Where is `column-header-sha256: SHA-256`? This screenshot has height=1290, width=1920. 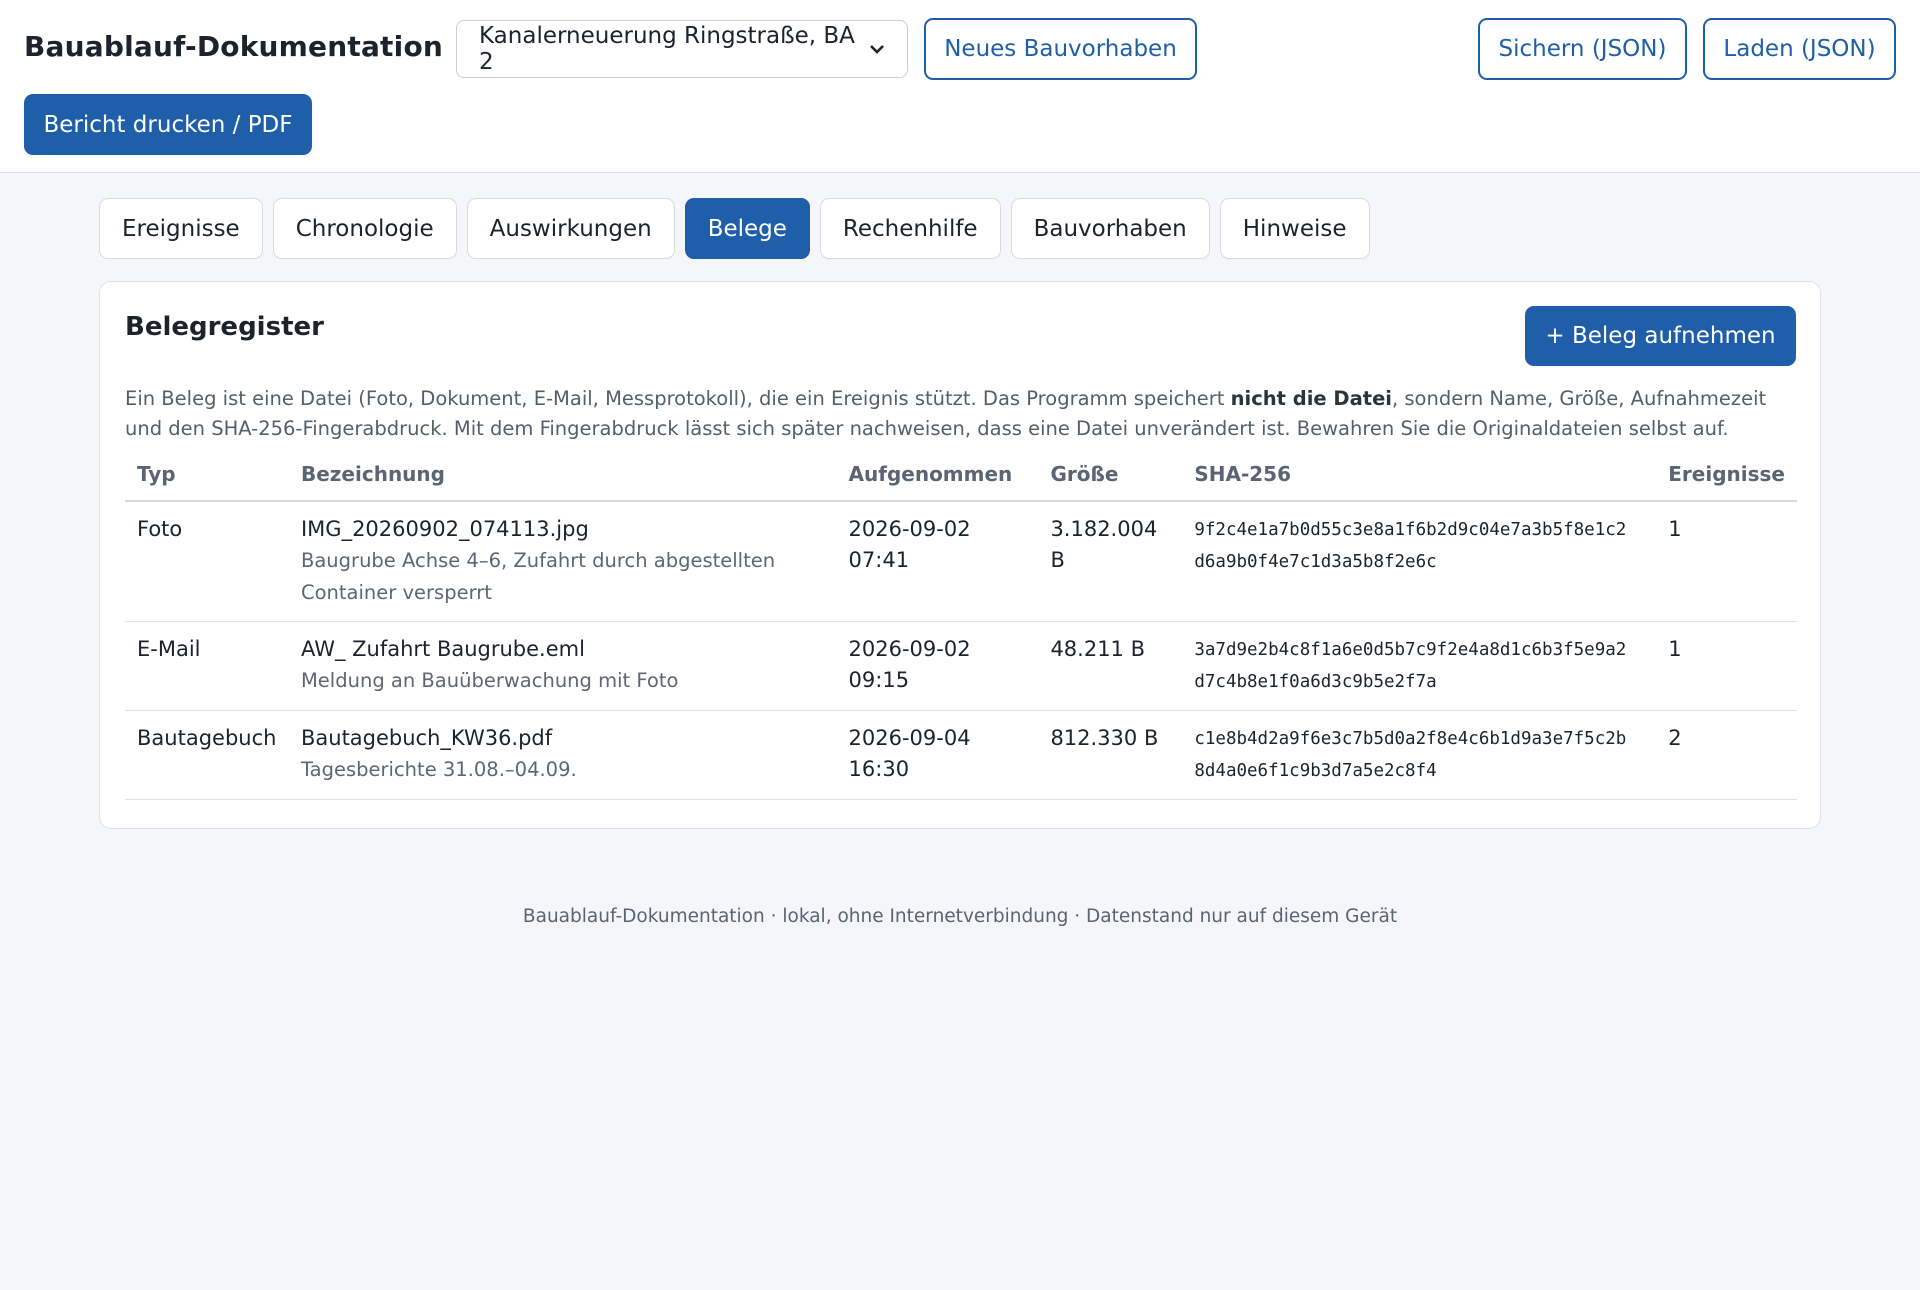
column-header-sha256: SHA-256 is located at coordinates (1419, 482).